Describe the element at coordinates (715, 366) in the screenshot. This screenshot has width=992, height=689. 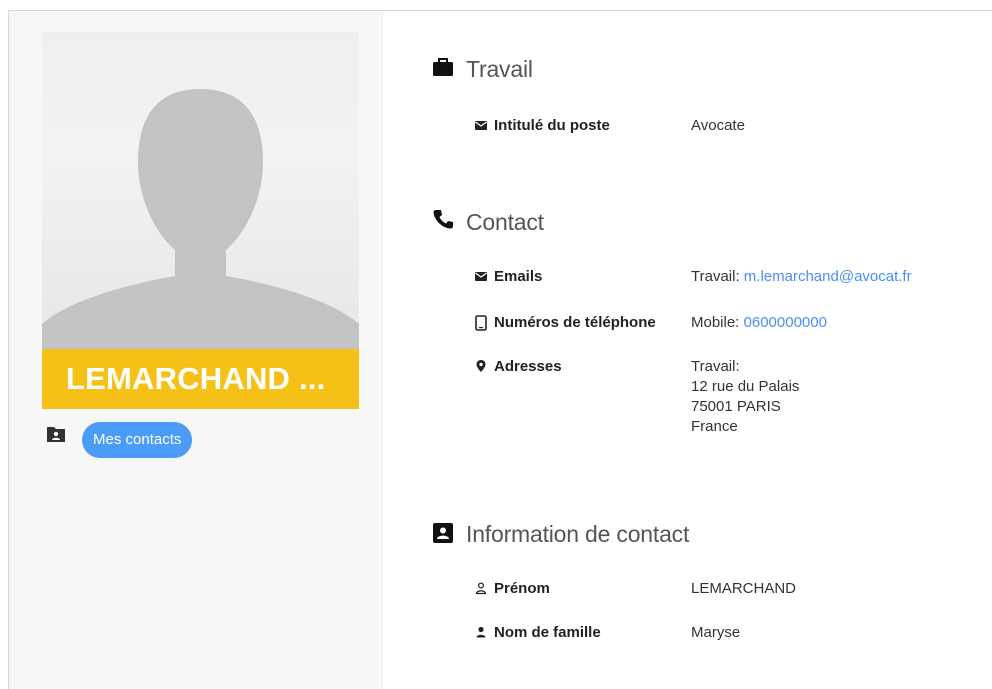
I see `address-type: Travail:` at that location.